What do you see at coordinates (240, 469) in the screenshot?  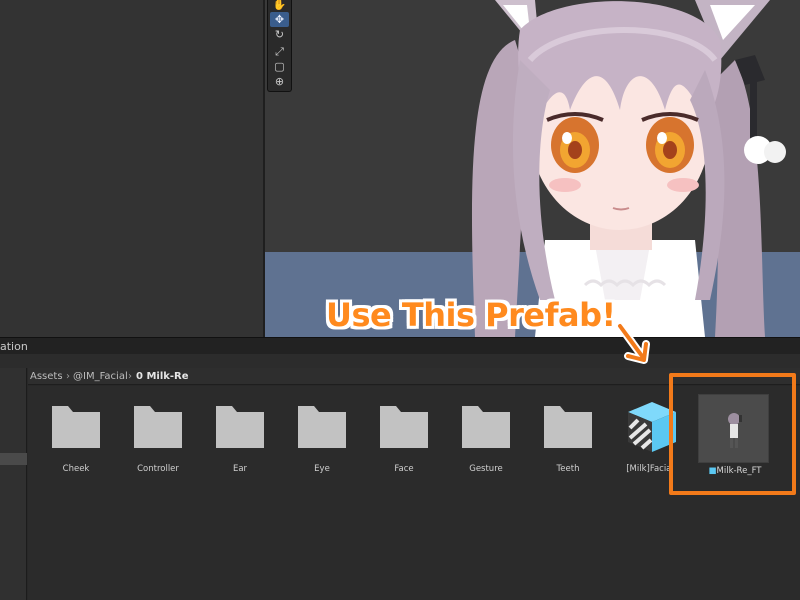 I see `folder-label: Ear` at bounding box center [240, 469].